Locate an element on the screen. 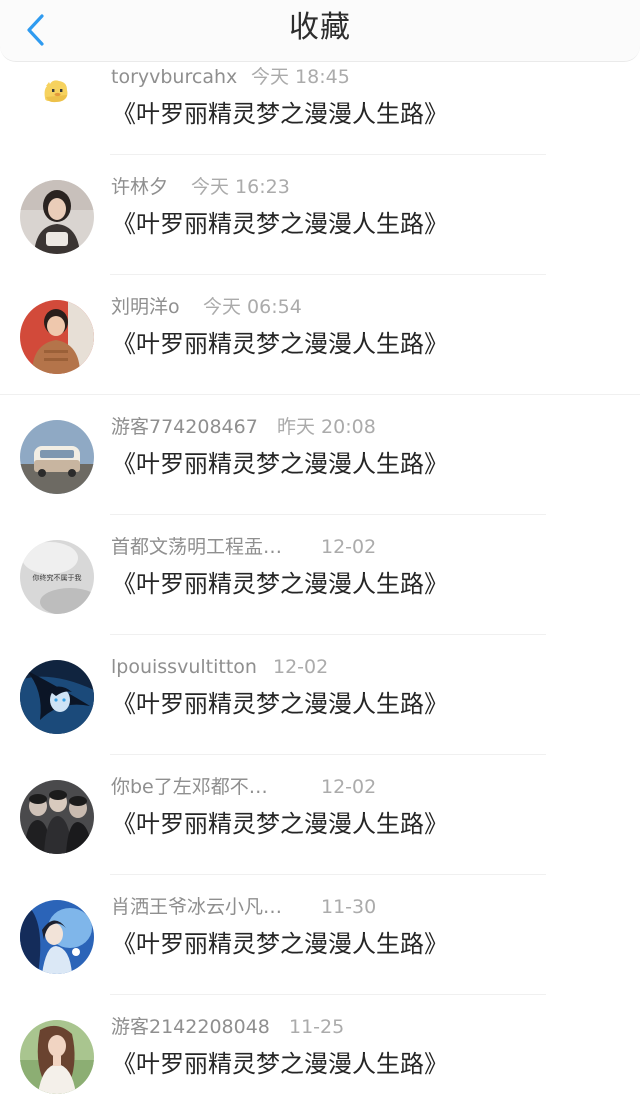  timestamp: 11-25 is located at coordinates (317, 1027).